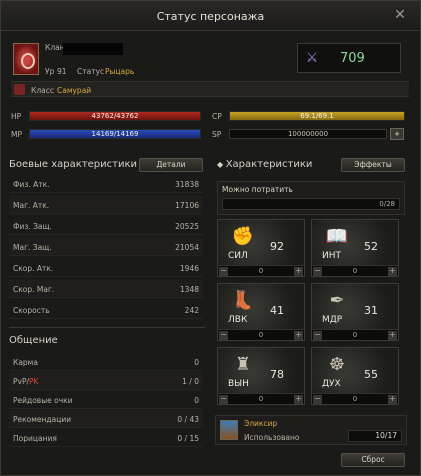 This screenshot has height=476, width=421. Describe the element at coordinates (50, 71) in the screenshot. I see `level-label: Ур` at that location.